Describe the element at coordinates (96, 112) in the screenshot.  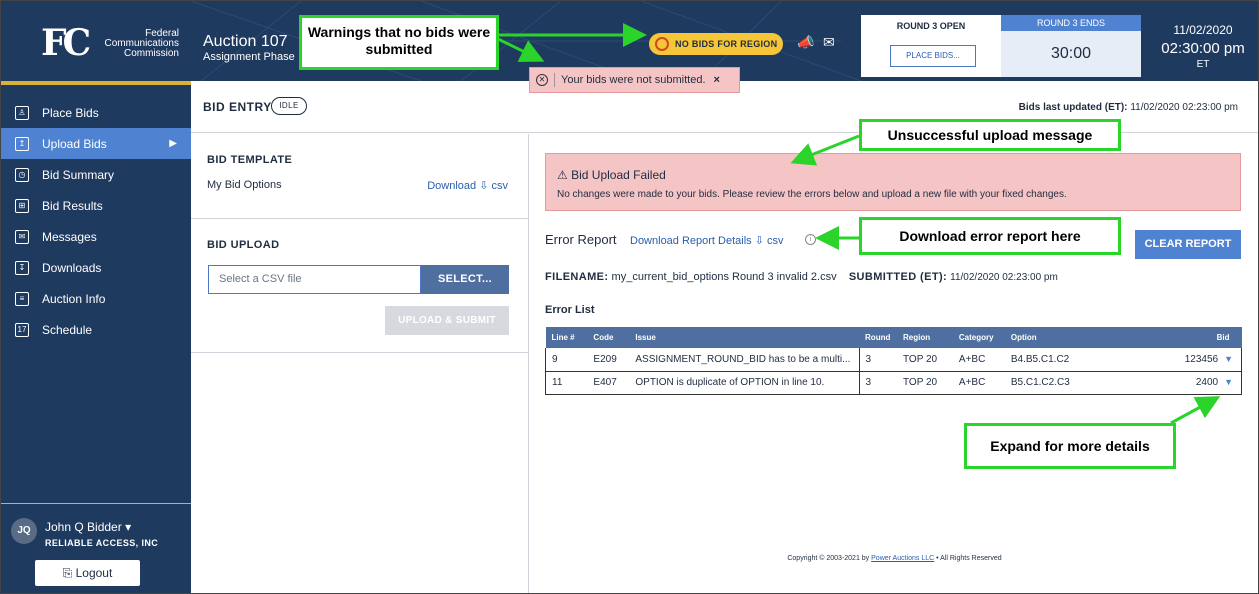
I see `sidebar-item-place-bids: ♙ Place Bids` at that location.